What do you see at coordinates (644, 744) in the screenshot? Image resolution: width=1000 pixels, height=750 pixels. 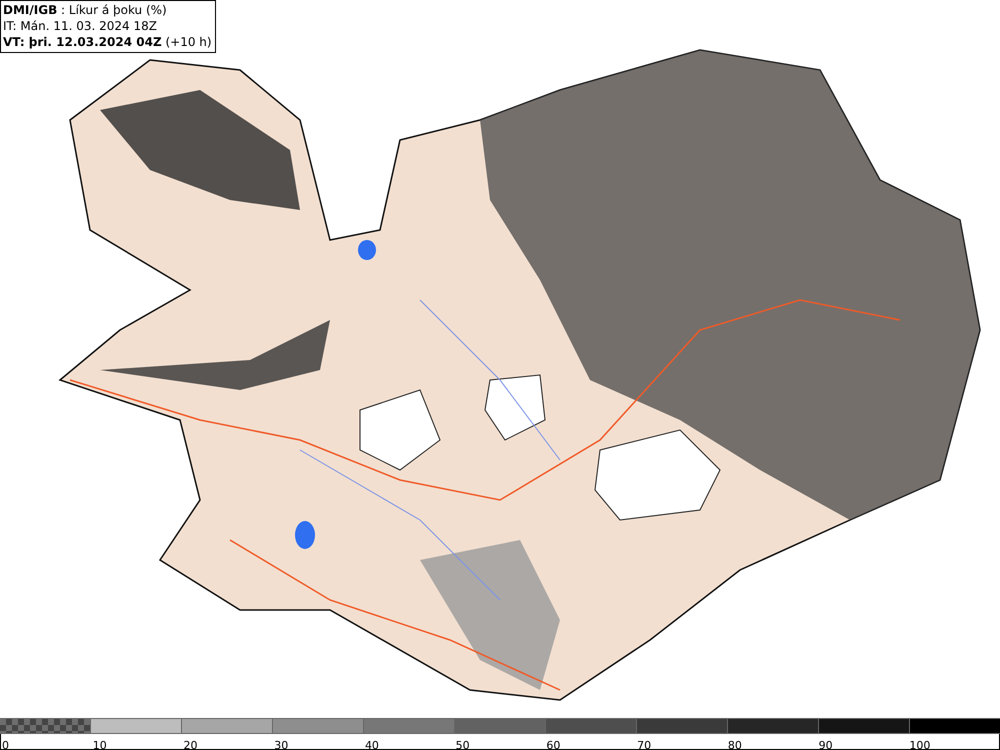 I see `legend-label: 70` at bounding box center [644, 744].